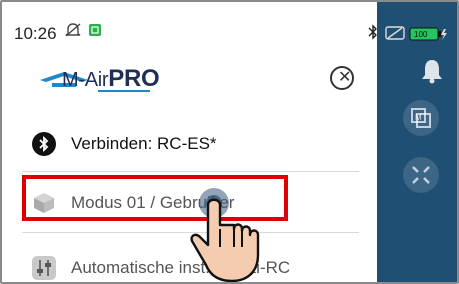  I want to click on status-time: 10:26, so click(35, 33).